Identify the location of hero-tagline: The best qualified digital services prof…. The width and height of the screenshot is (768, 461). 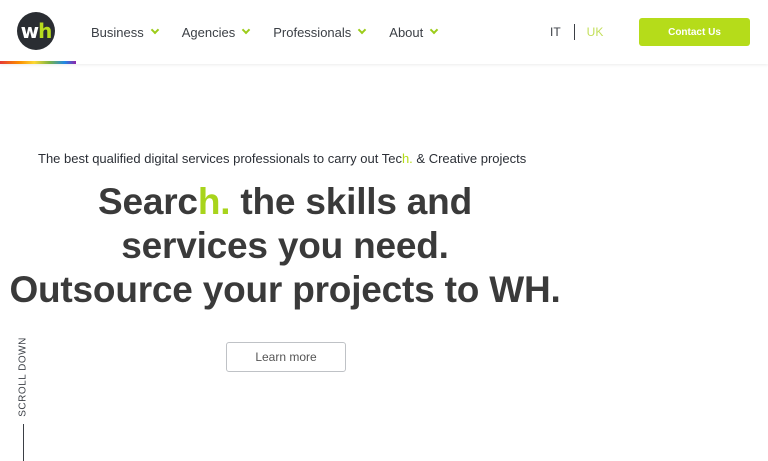
(282, 158).